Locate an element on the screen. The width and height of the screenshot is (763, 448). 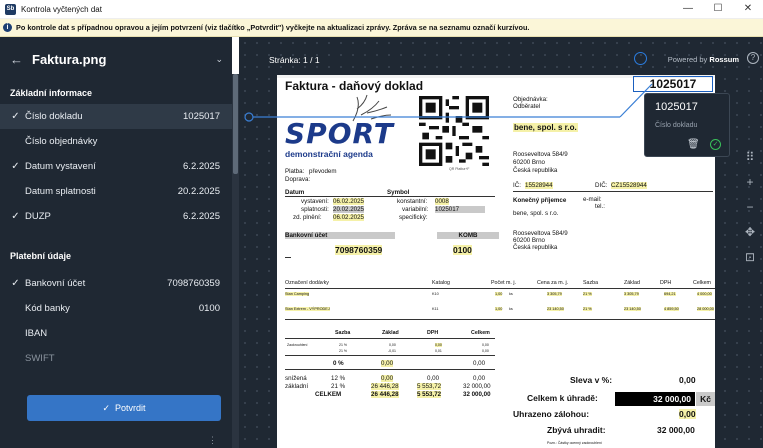
field-row-cislo-dokladu: ✓ Číslo dokladu 1025017 is located at coordinates (116, 116).